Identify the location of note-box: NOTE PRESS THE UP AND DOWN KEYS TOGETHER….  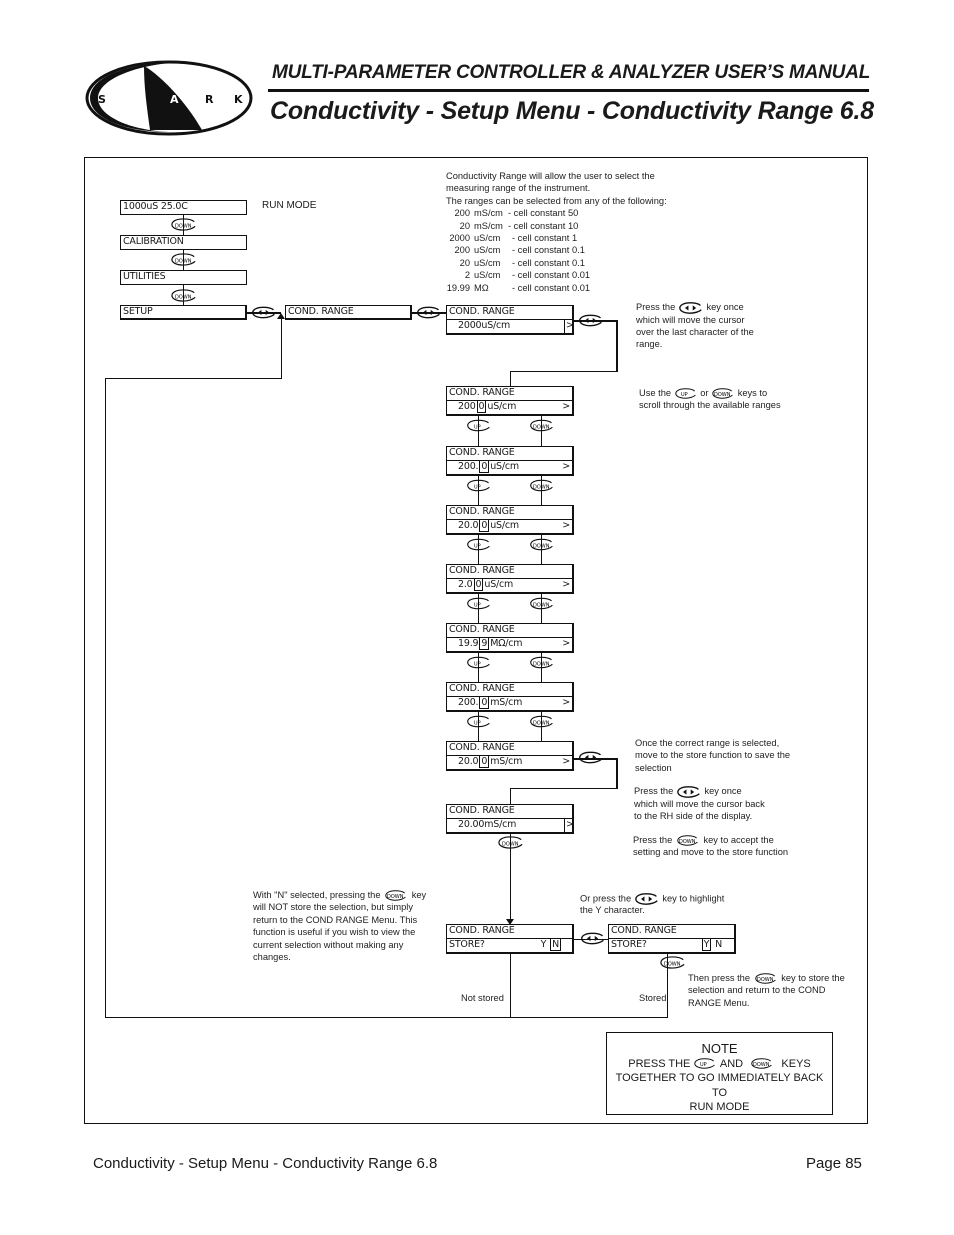
(719, 1073).